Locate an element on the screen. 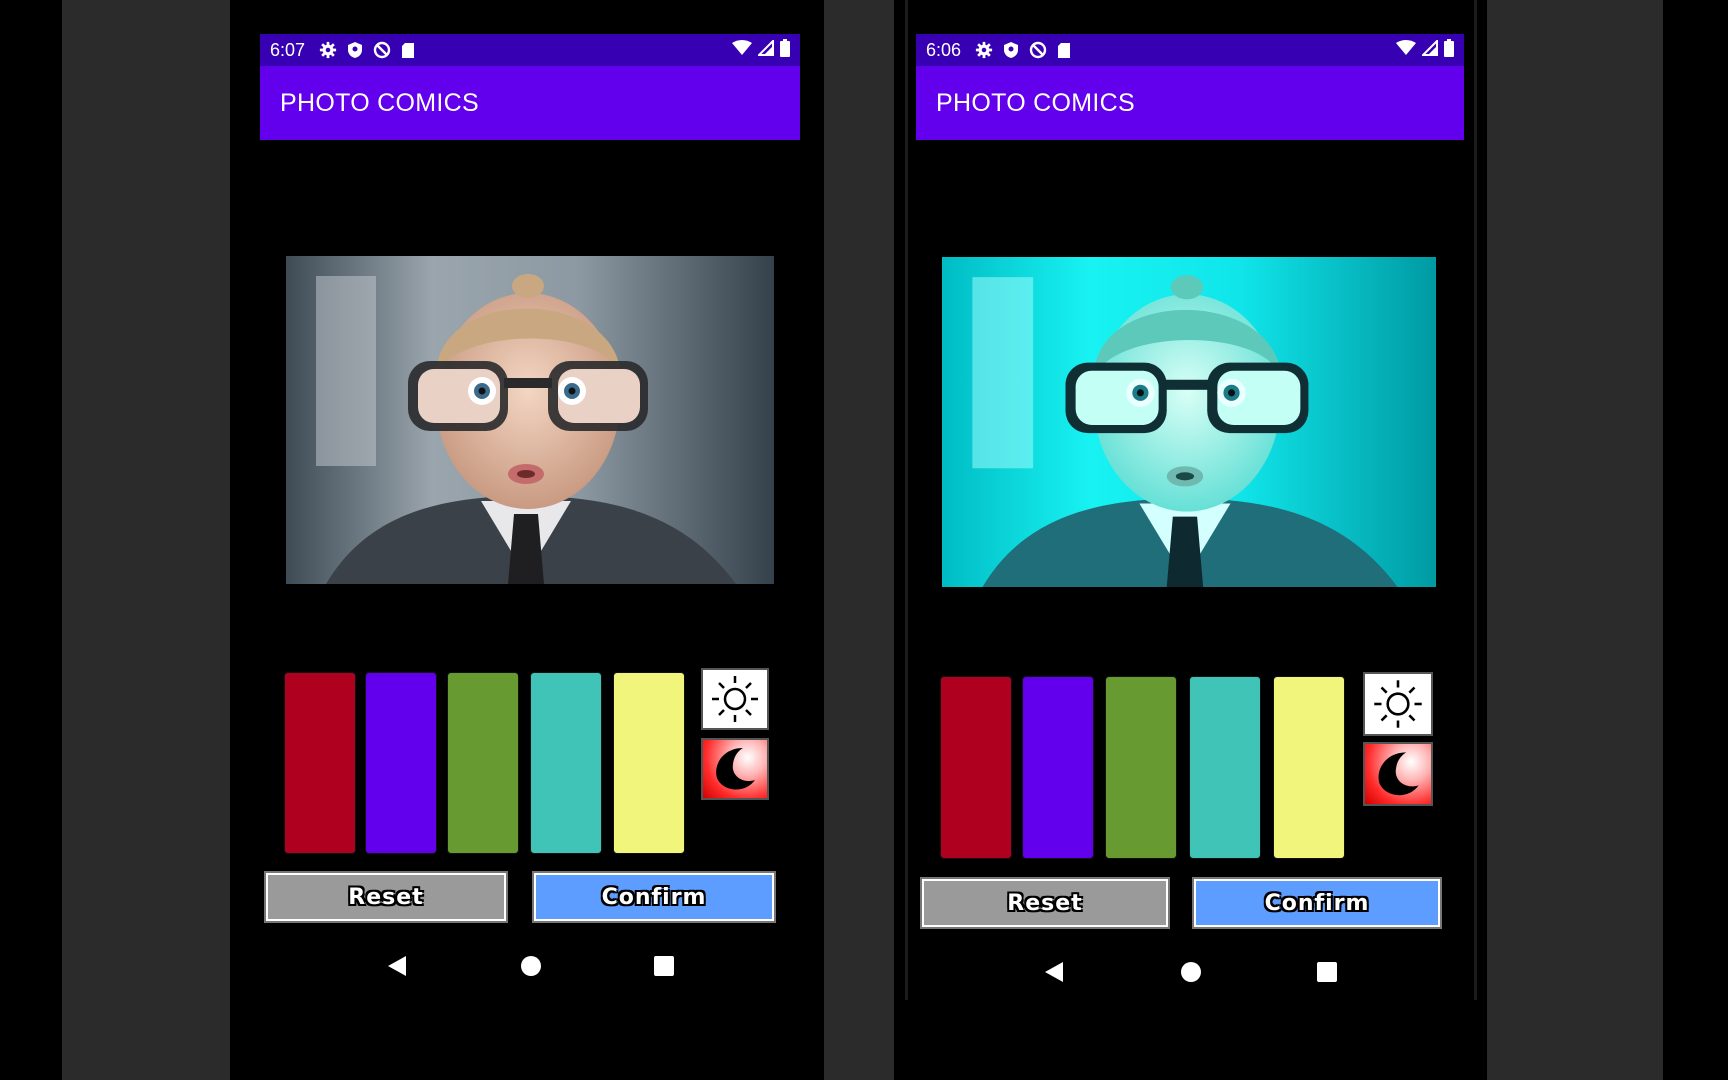 This screenshot has height=1080, width=1728. status-time: 6:06 is located at coordinates (944, 49).